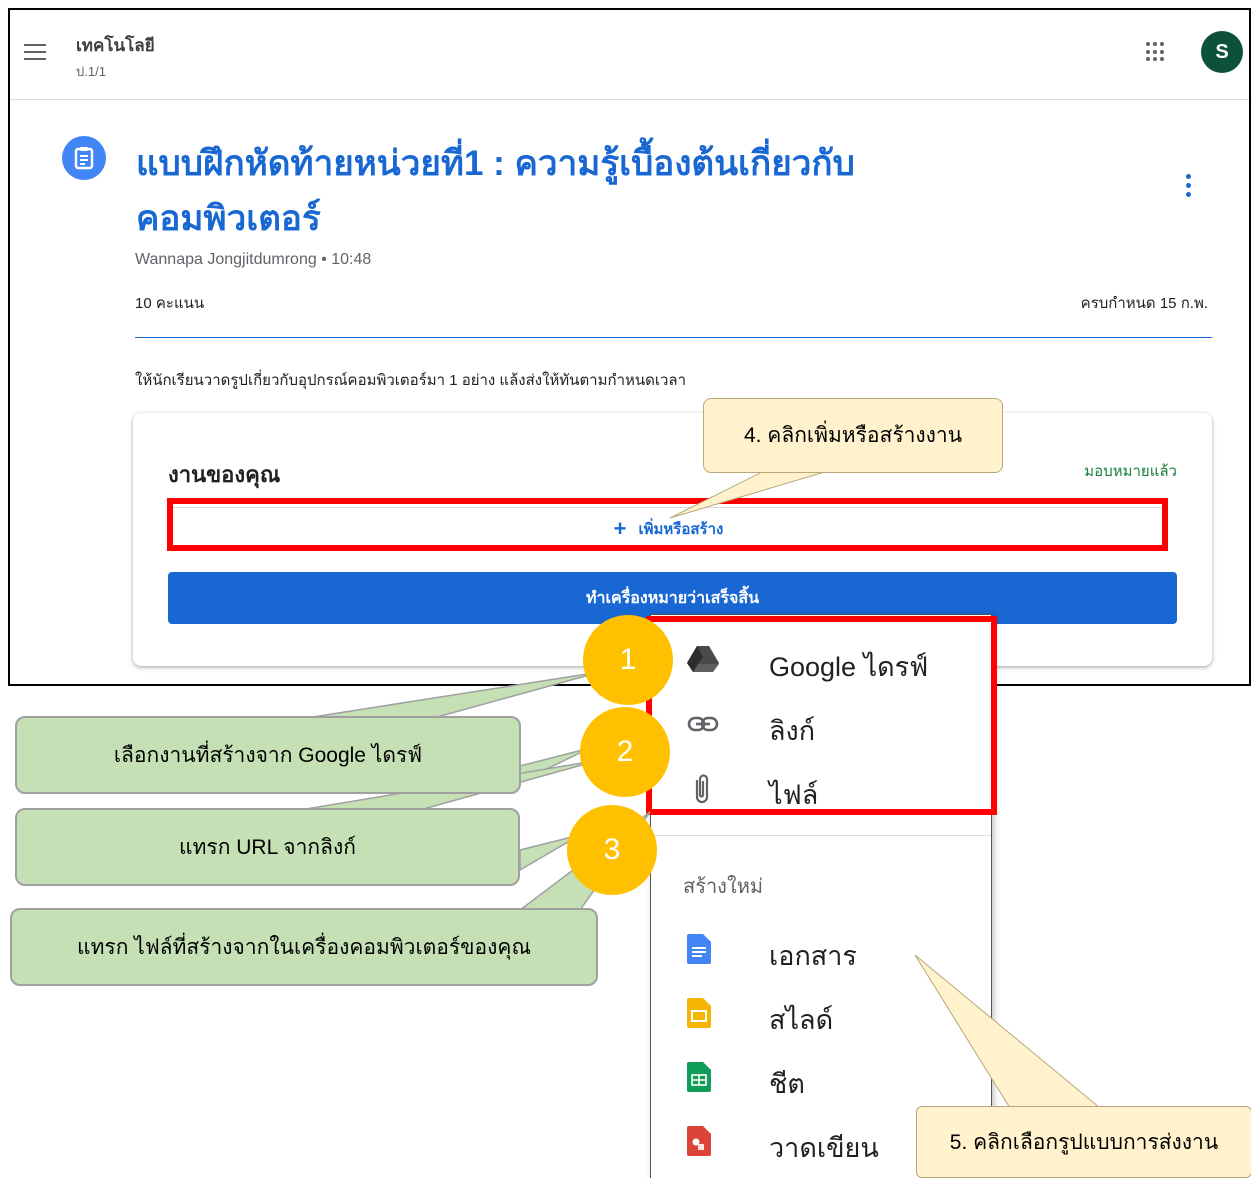  I want to click on divider, so click(673, 337).